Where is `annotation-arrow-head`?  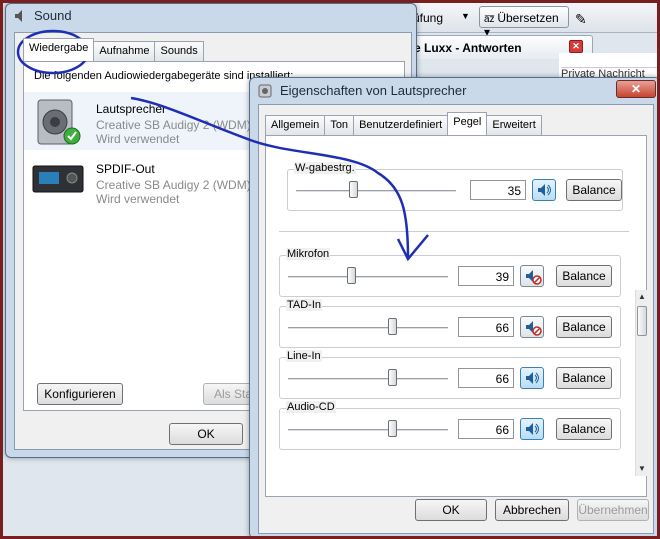
annotation-arrow-head is located at coordinates (412, 248).